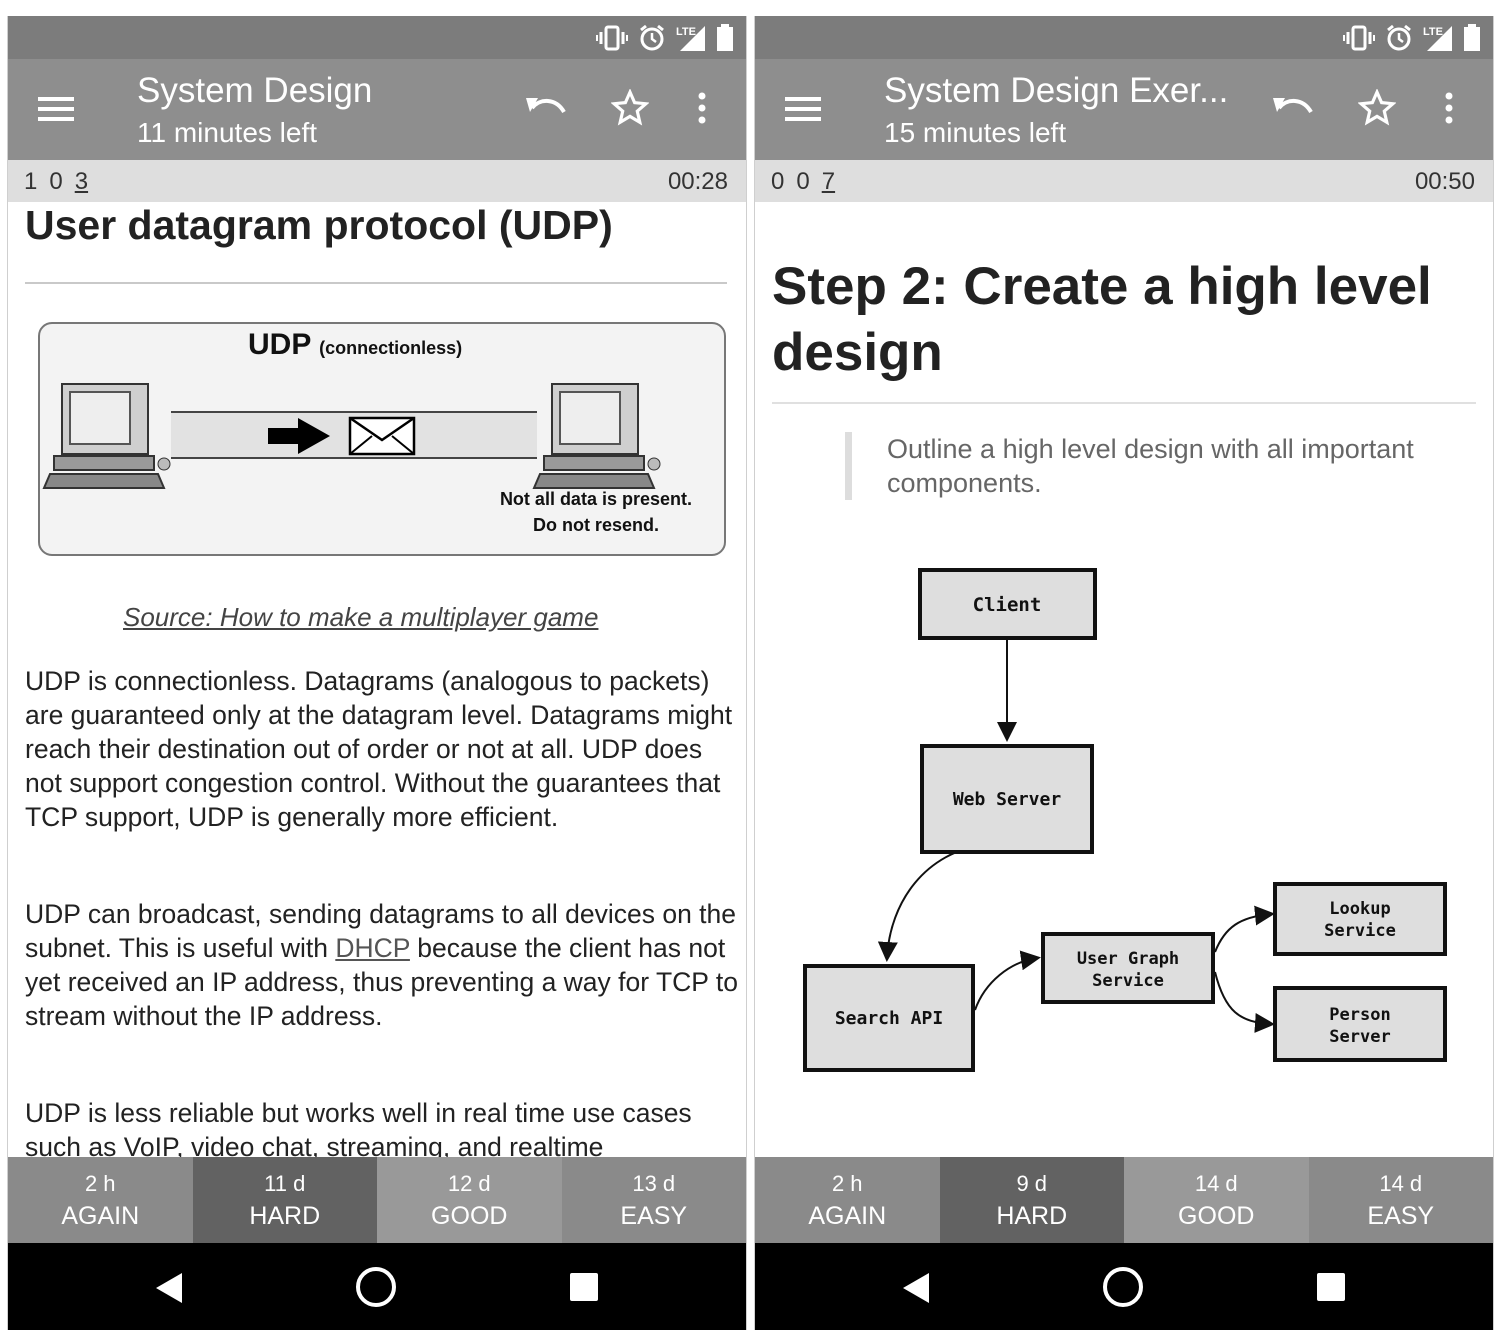  What do you see at coordinates (596, 436) in the screenshot?
I see `computer-icon-right` at bounding box center [596, 436].